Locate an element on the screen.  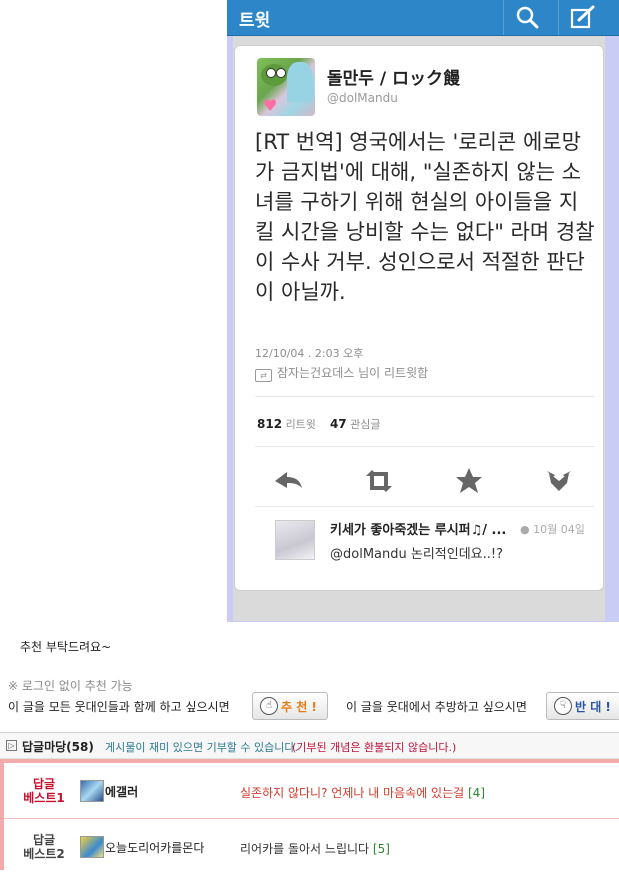
retweeted-by-text: 잠자는건요데스 님이 리트윗함 is located at coordinates (353, 373).